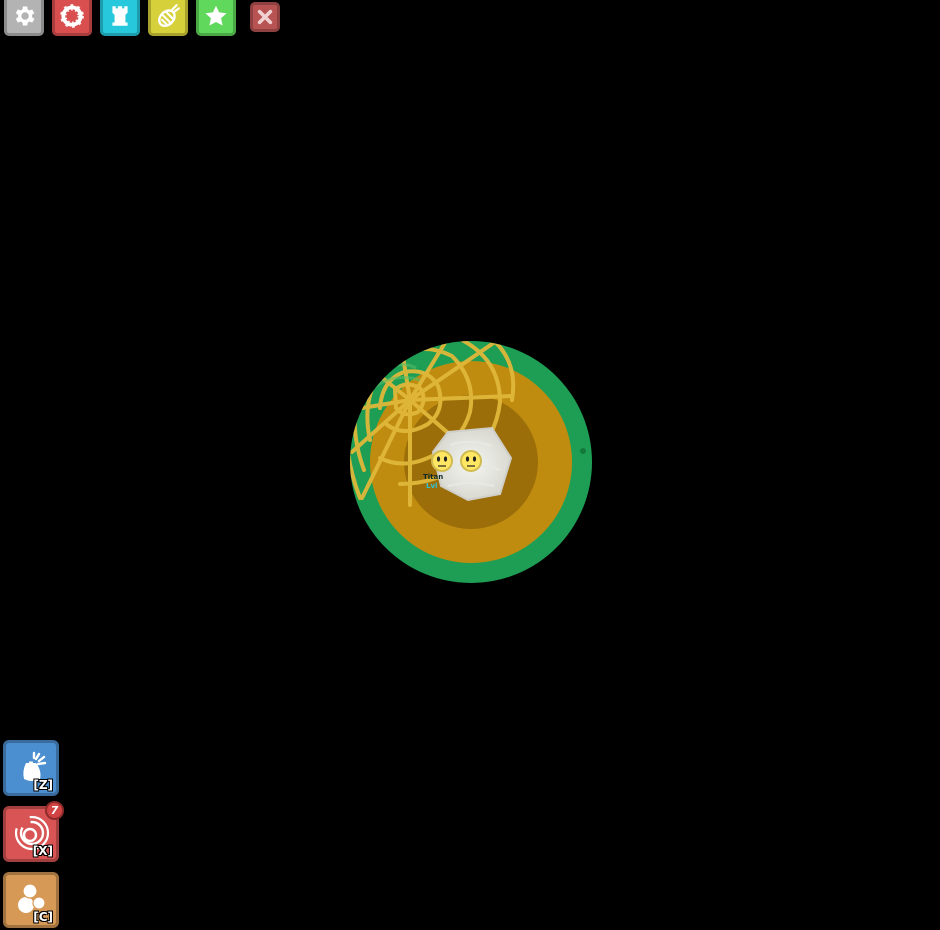 Image resolution: width=940 pixels, height=930 pixels. Describe the element at coordinates (583, 451) in the screenshot. I see `minimap-marker` at that location.